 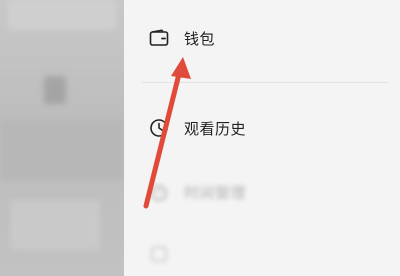 I want to click on menu-item-label: 钱包, so click(x=200, y=38).